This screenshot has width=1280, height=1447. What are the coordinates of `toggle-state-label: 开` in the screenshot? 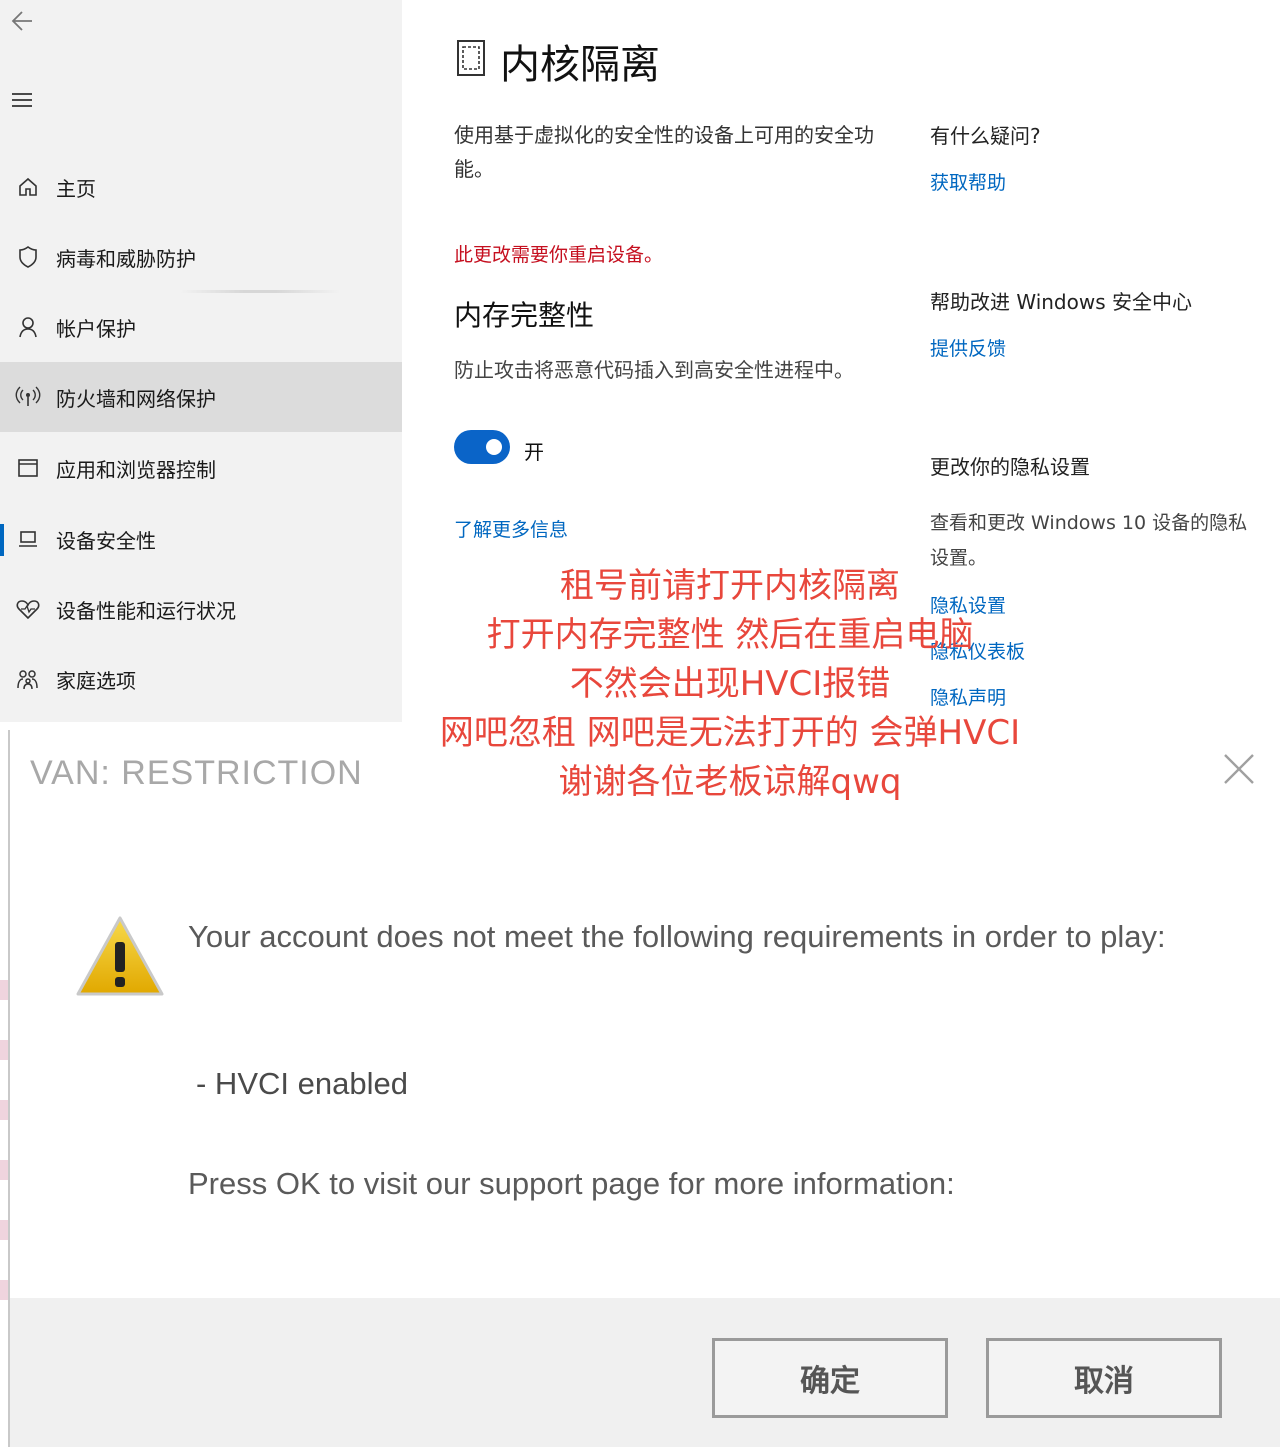 It's located at (534, 452).